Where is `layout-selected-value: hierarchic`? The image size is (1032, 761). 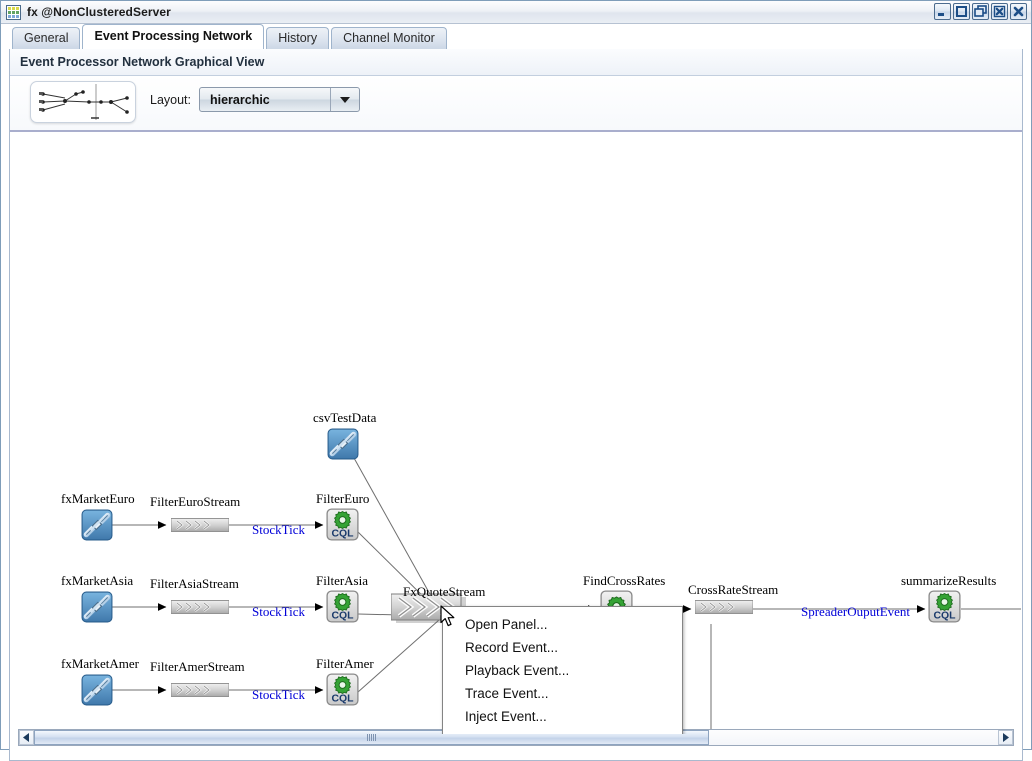 layout-selected-value: hierarchic is located at coordinates (240, 99).